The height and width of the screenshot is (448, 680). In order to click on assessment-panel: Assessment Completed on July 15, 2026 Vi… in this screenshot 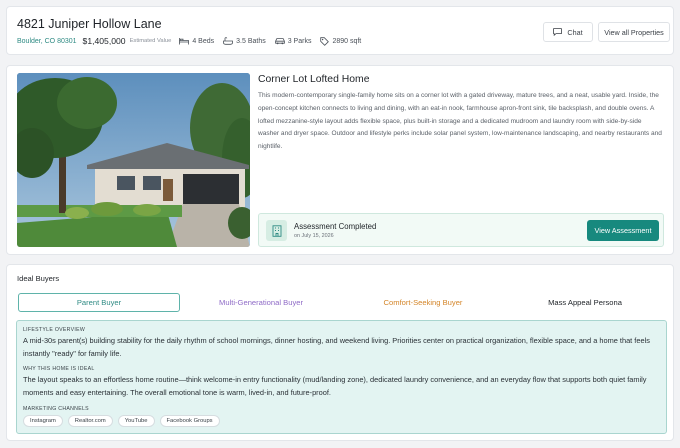, I will do `click(461, 230)`.